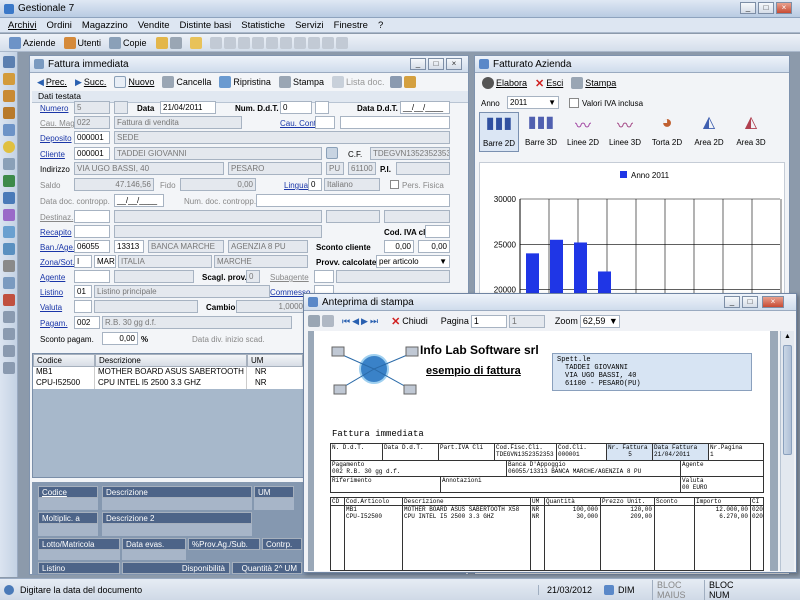  I want to click on cliente-field: 000001, so click(92, 153).